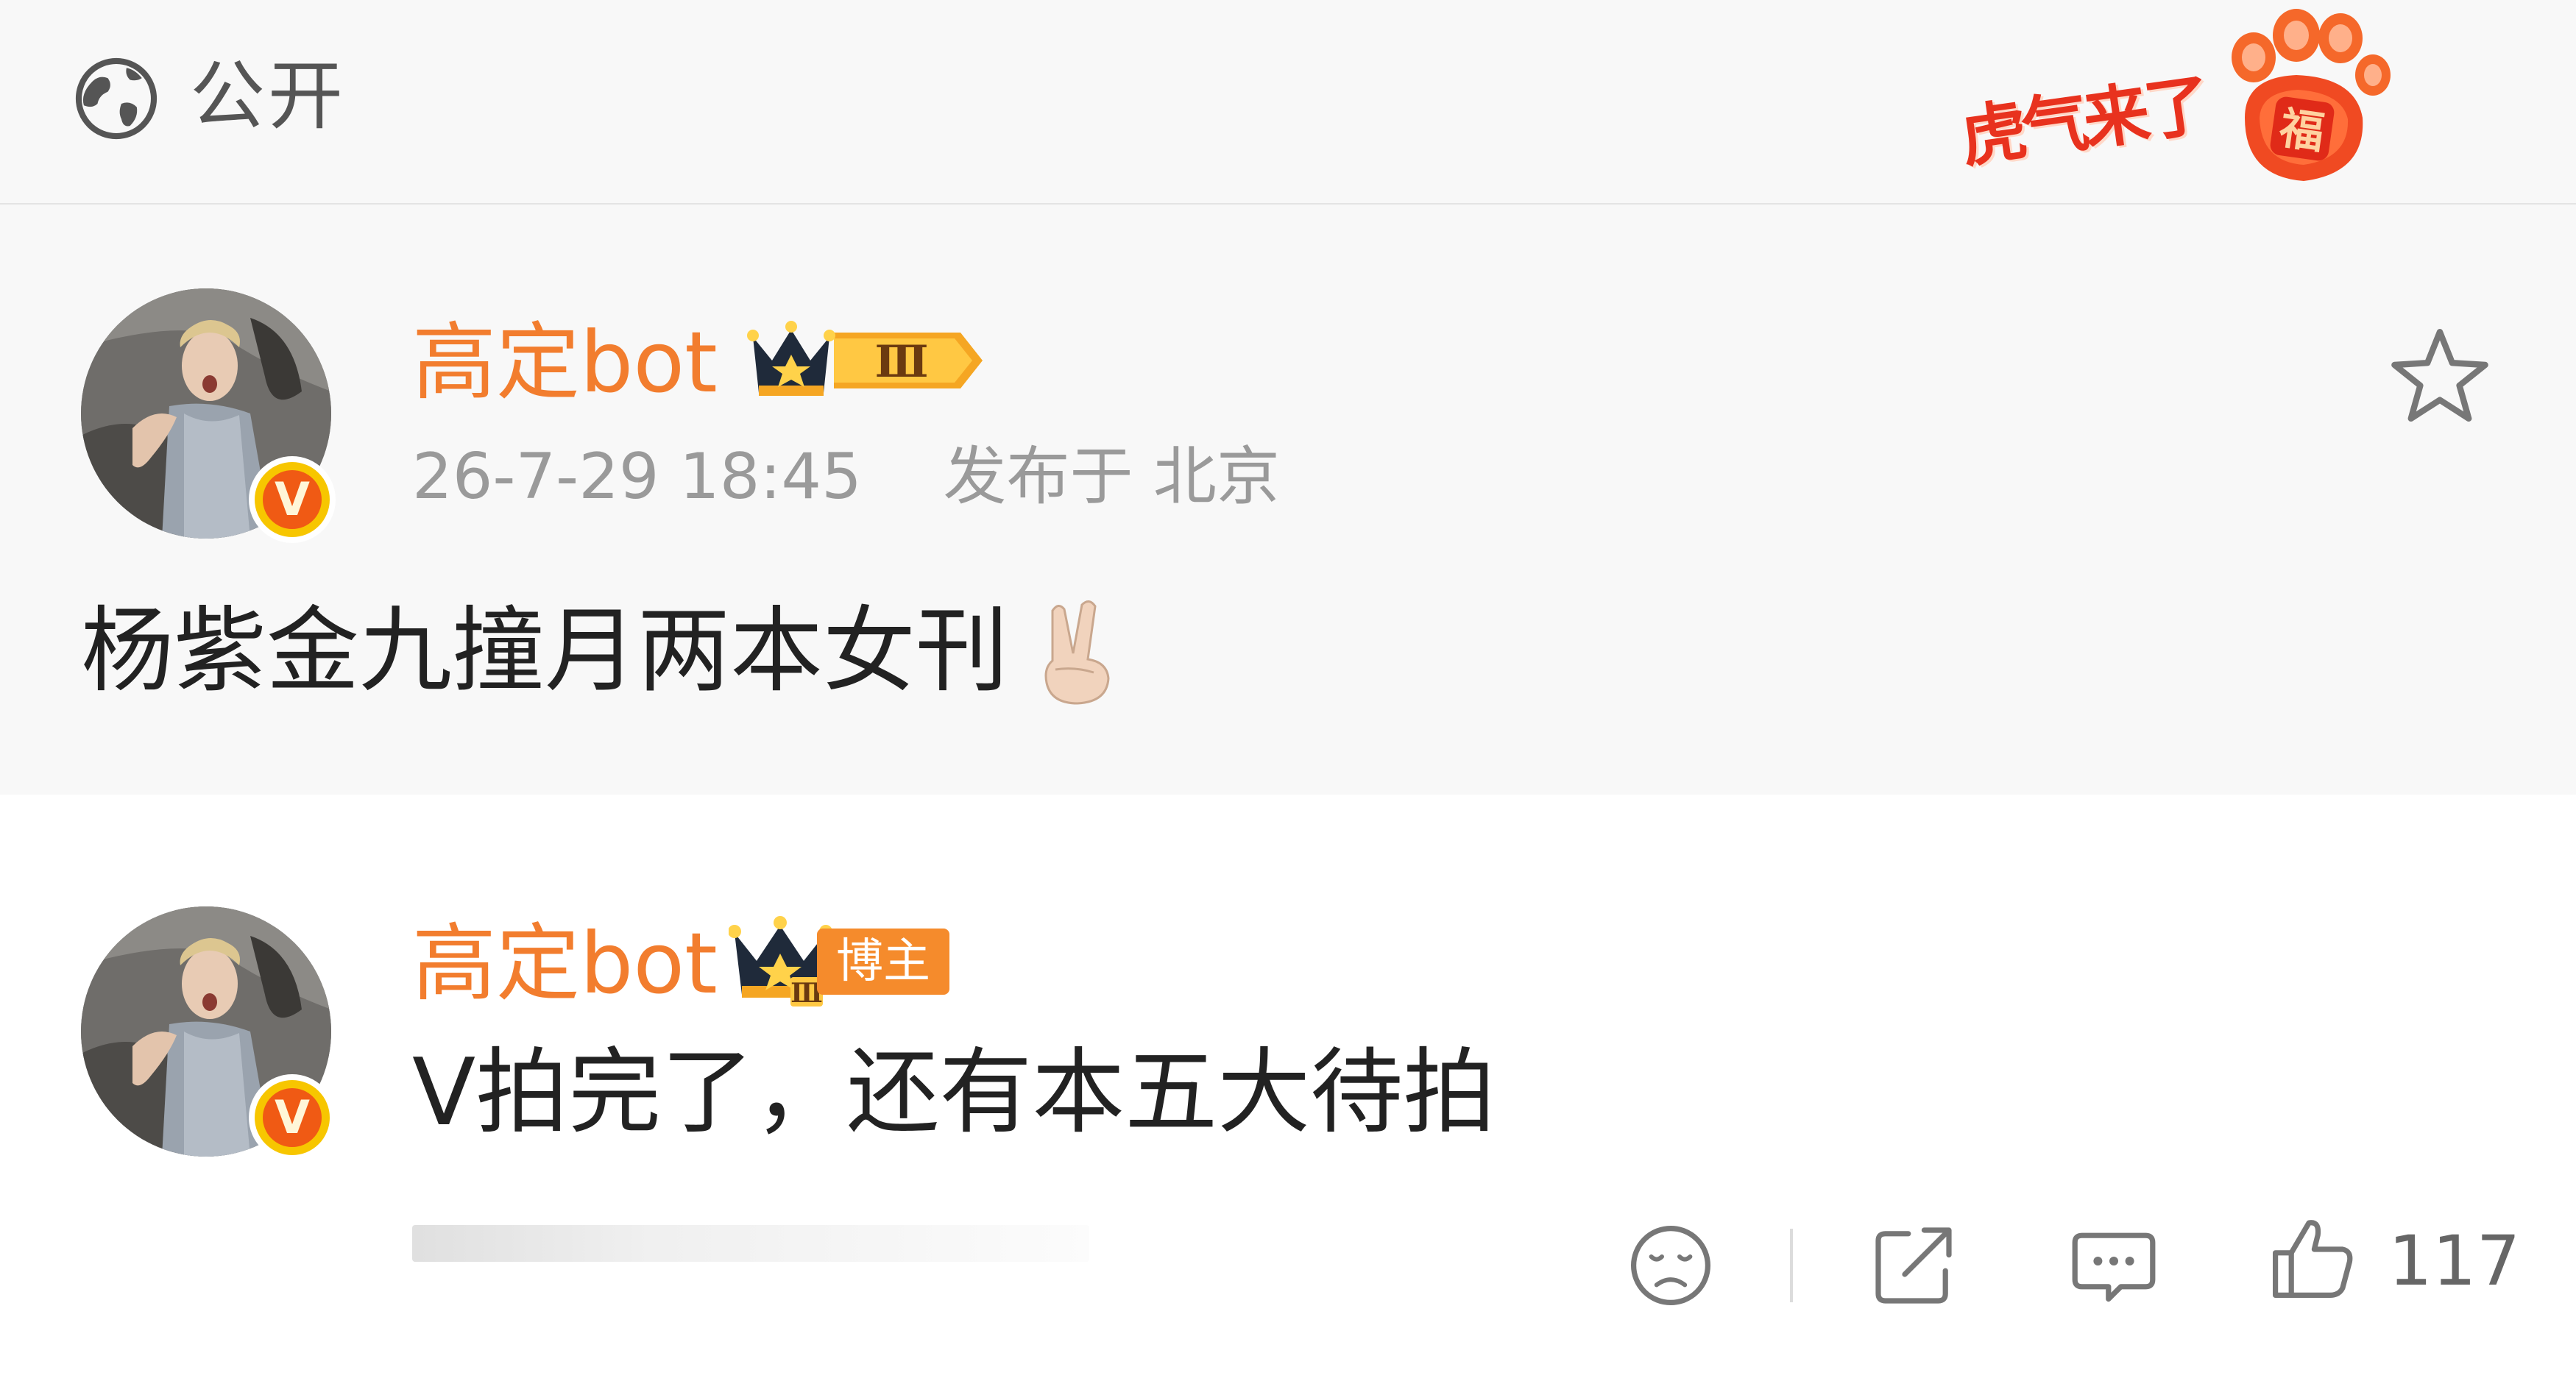 Image resolution: width=2576 pixels, height=1381 pixels. I want to click on globe-icon, so click(116, 98).